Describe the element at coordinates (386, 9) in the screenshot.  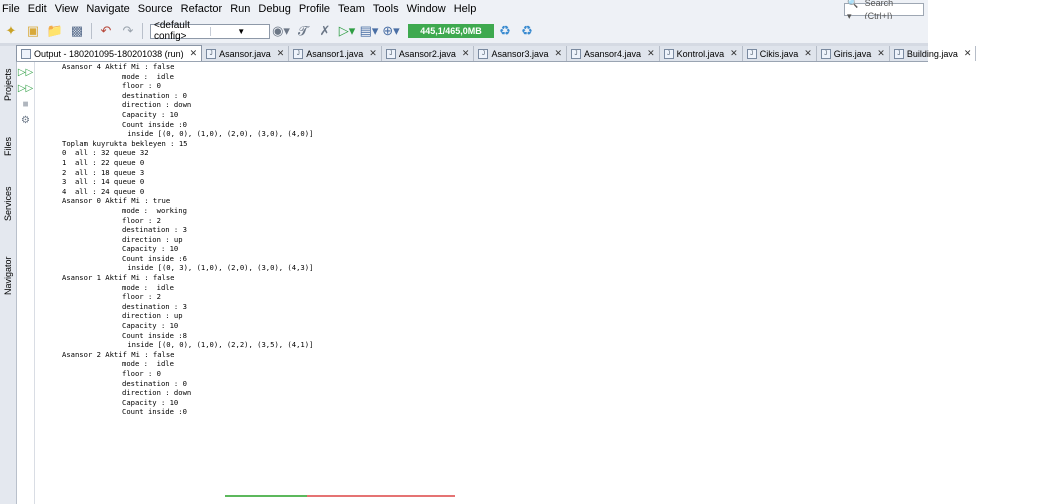
I see `menu-tools: Tools` at that location.